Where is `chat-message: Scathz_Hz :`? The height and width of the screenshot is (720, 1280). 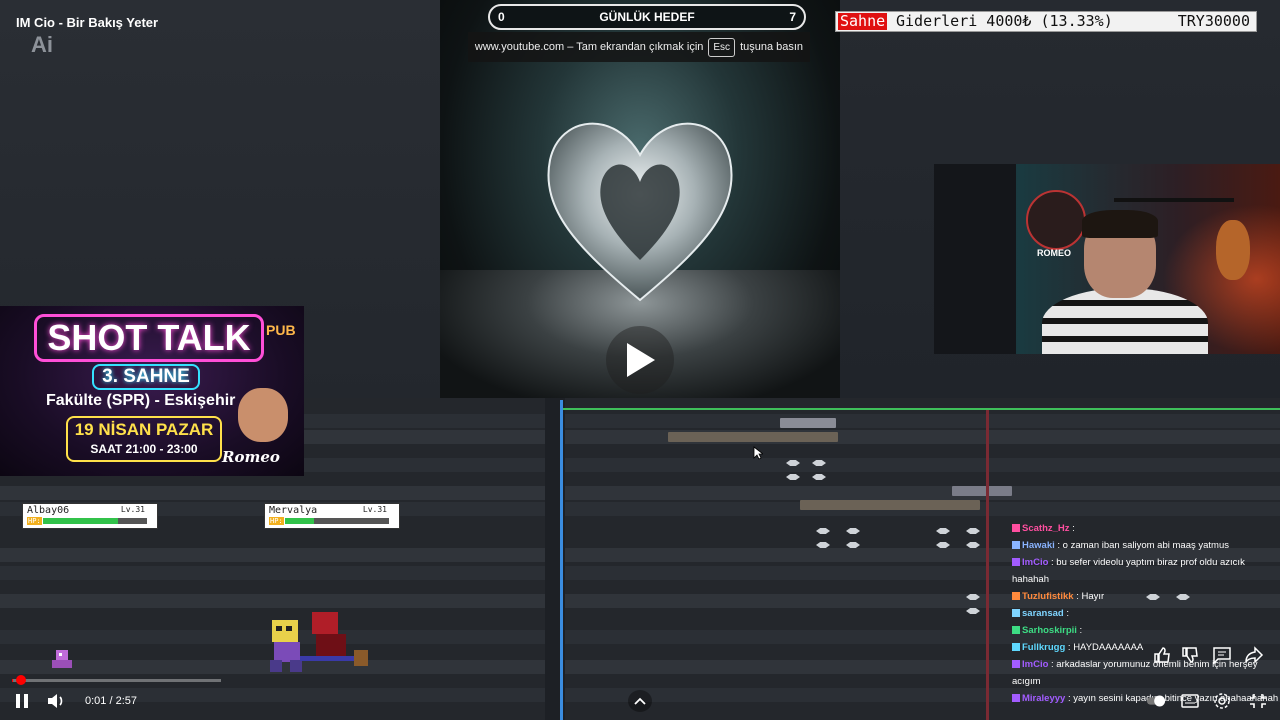 chat-message: Scathz_Hz : is located at coordinates (1146, 528).